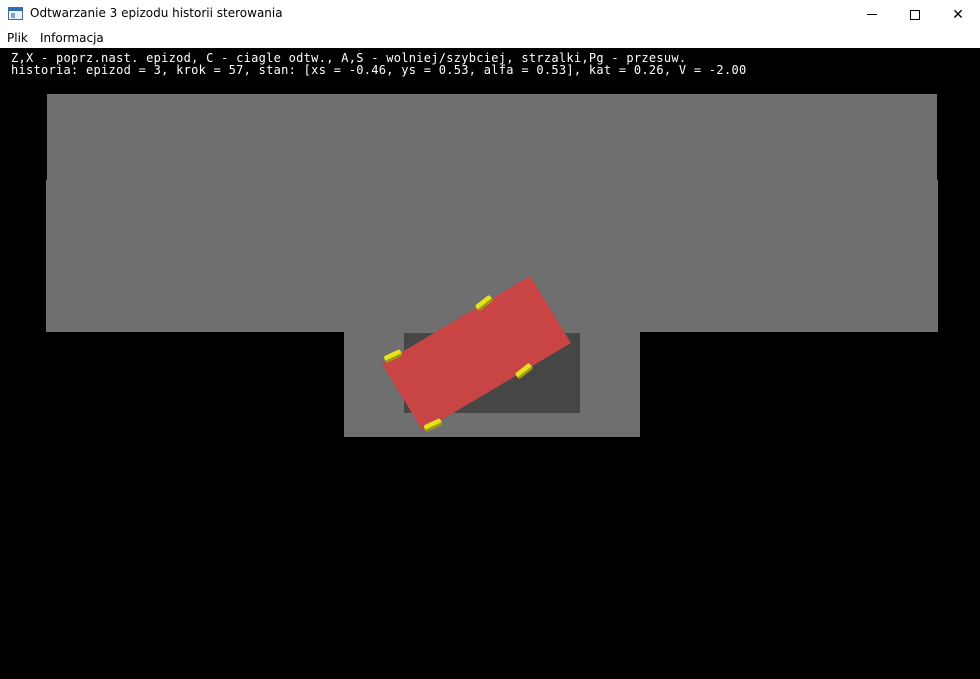 This screenshot has width=980, height=679. What do you see at coordinates (72, 38) in the screenshot?
I see `menu-item-informacja: Informacja` at bounding box center [72, 38].